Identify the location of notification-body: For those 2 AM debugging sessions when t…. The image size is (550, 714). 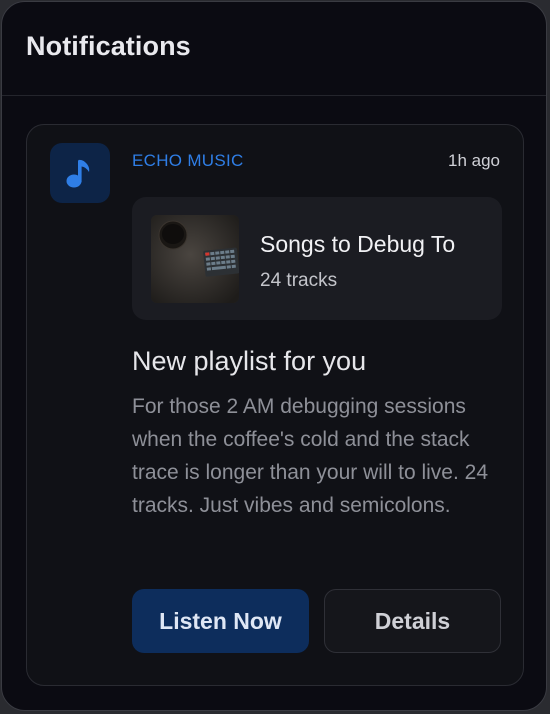
(310, 456).